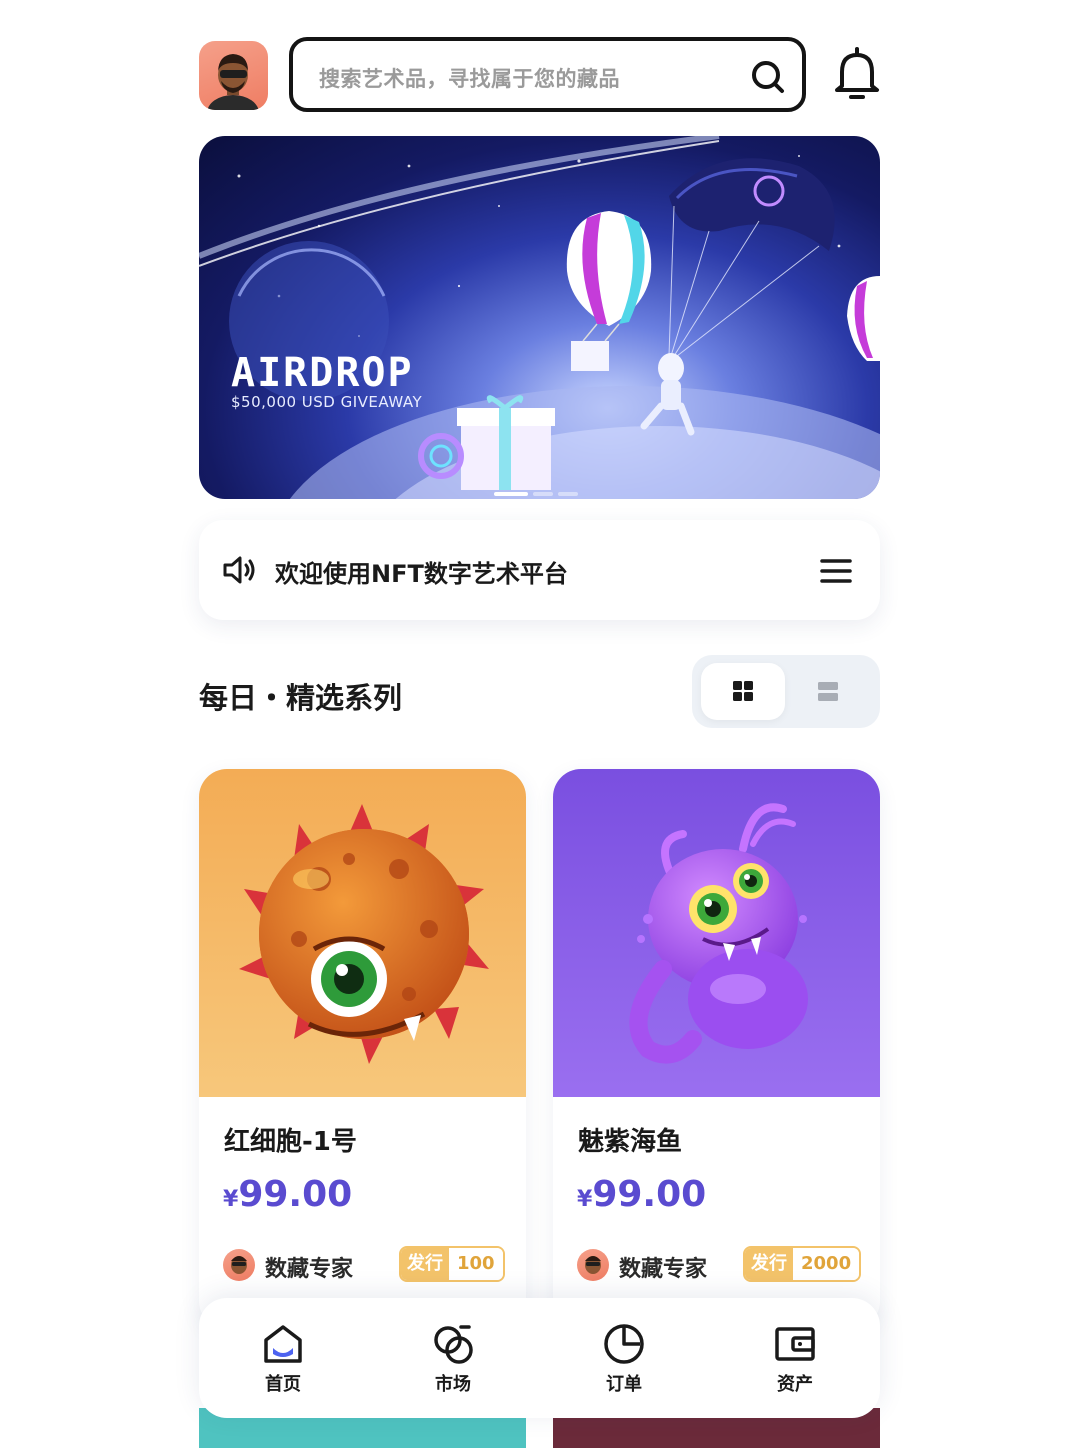 The width and height of the screenshot is (1077, 1448). I want to click on search-input: 搜索艺术品，寻找属于您的藏品, so click(469, 78).